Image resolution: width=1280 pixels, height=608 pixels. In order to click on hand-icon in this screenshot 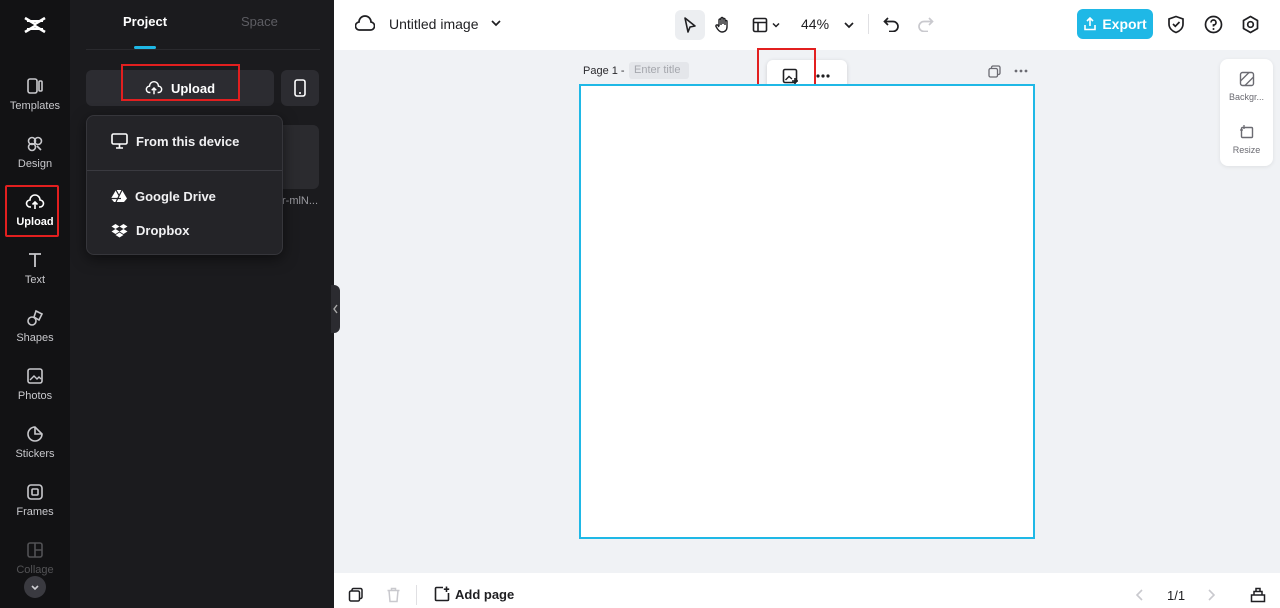, I will do `click(721, 24)`.